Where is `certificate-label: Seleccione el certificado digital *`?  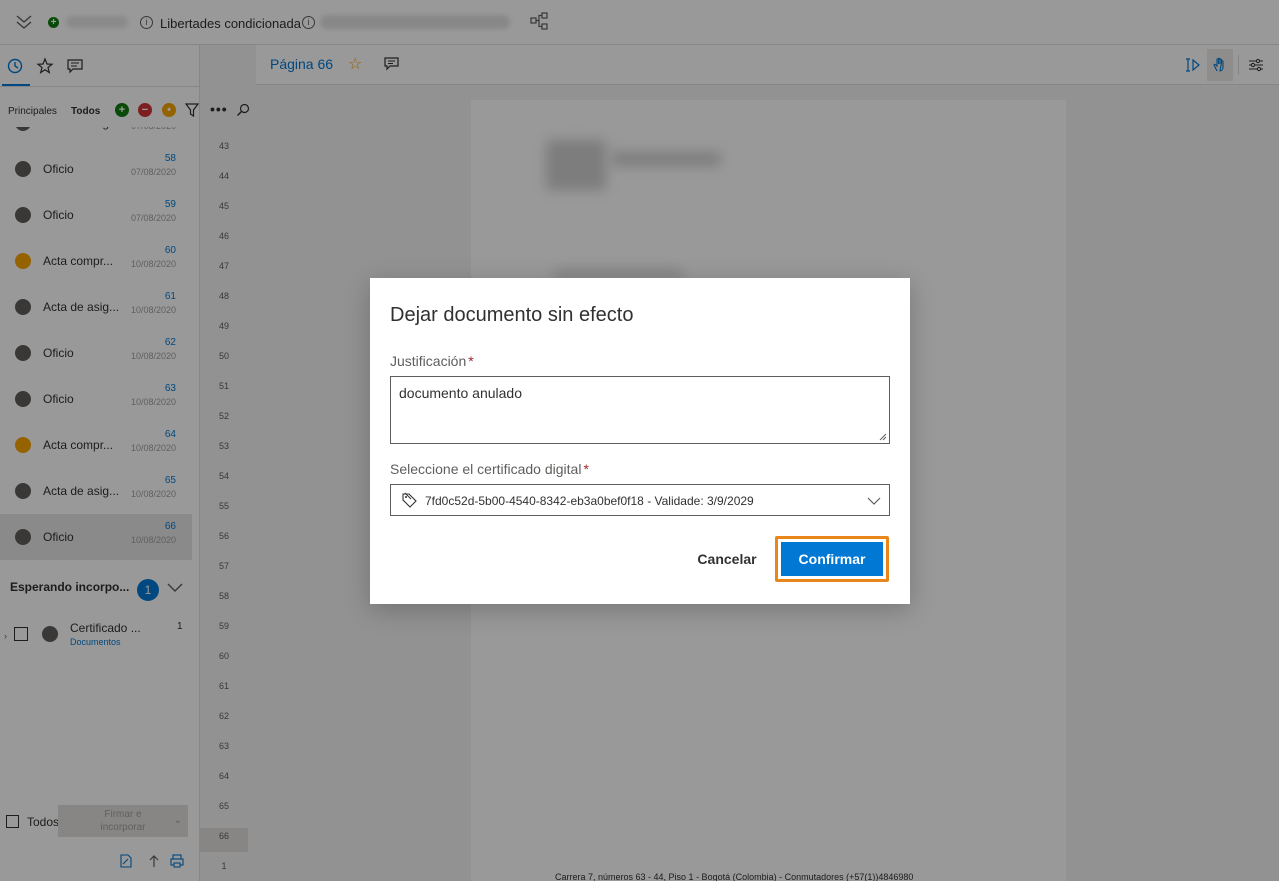
certificate-label: Seleccione el certificado digital * is located at coordinates (489, 469).